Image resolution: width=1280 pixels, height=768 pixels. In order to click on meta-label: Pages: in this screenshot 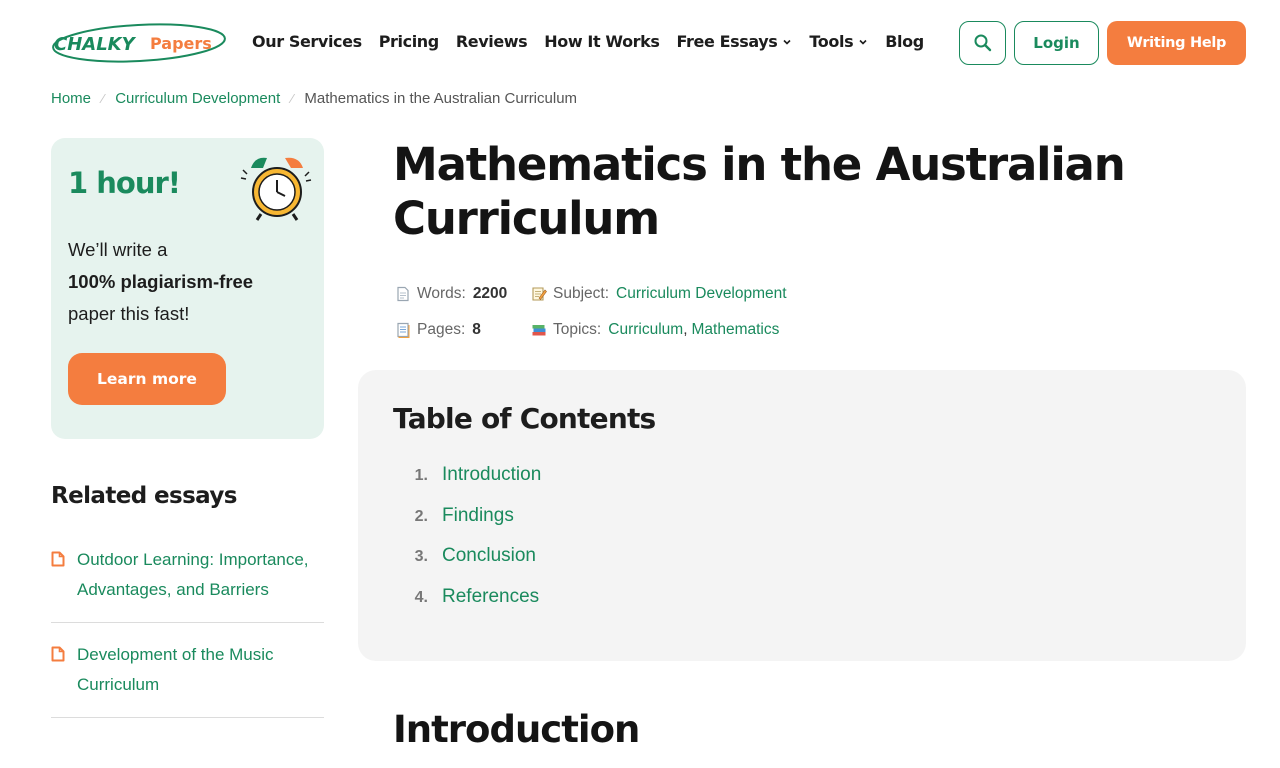, I will do `click(441, 329)`.